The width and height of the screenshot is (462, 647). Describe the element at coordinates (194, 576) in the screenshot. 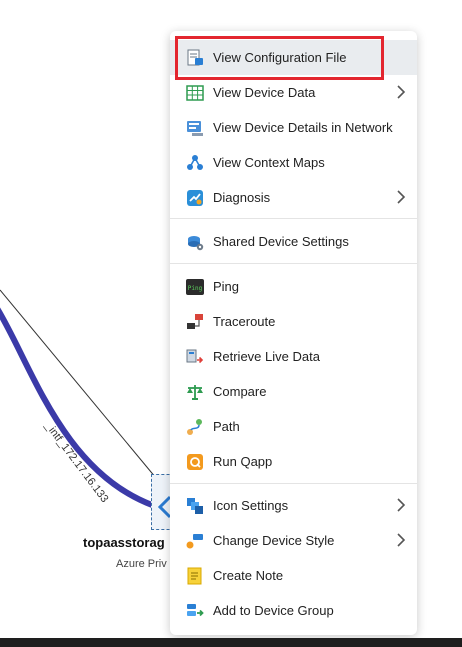

I see `note-icon` at that location.